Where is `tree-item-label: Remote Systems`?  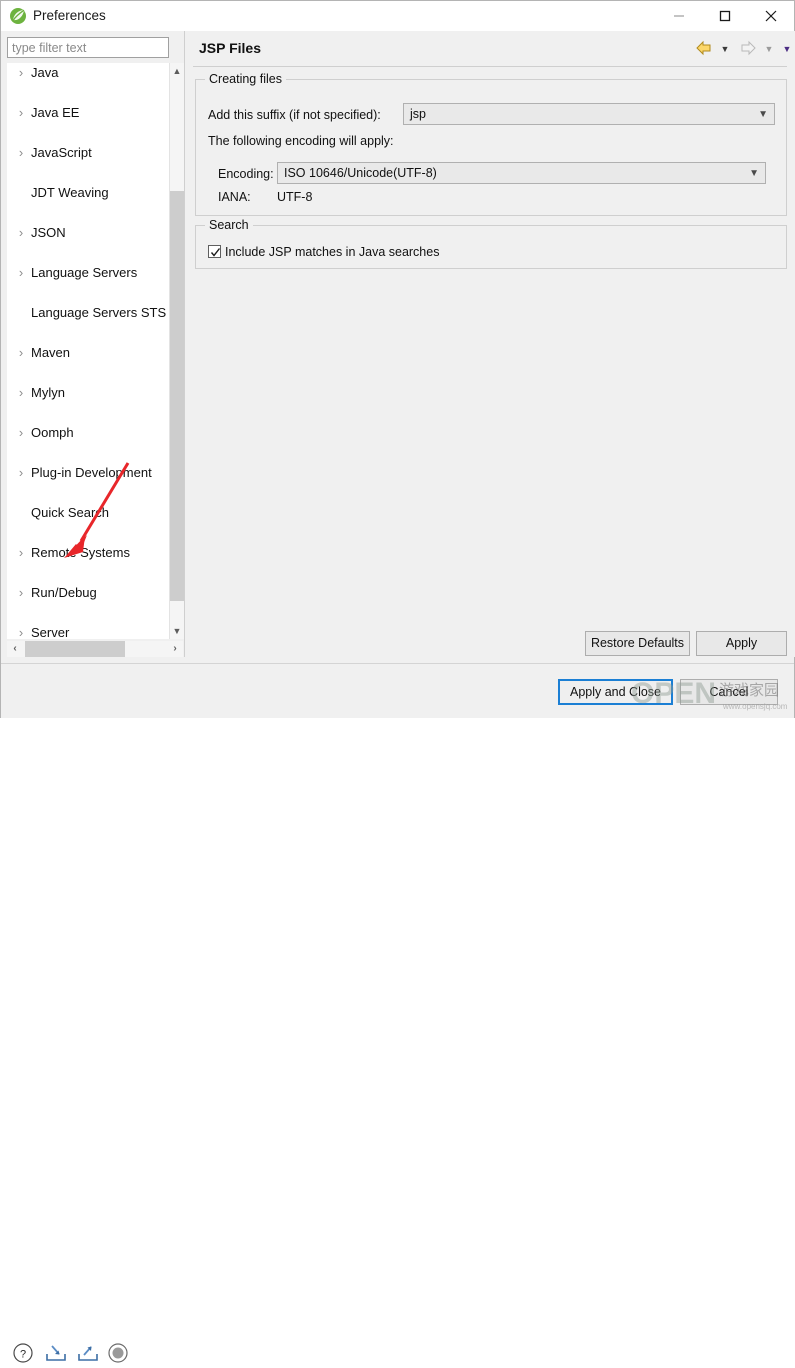 tree-item-label: Remote Systems is located at coordinates (80, 552).